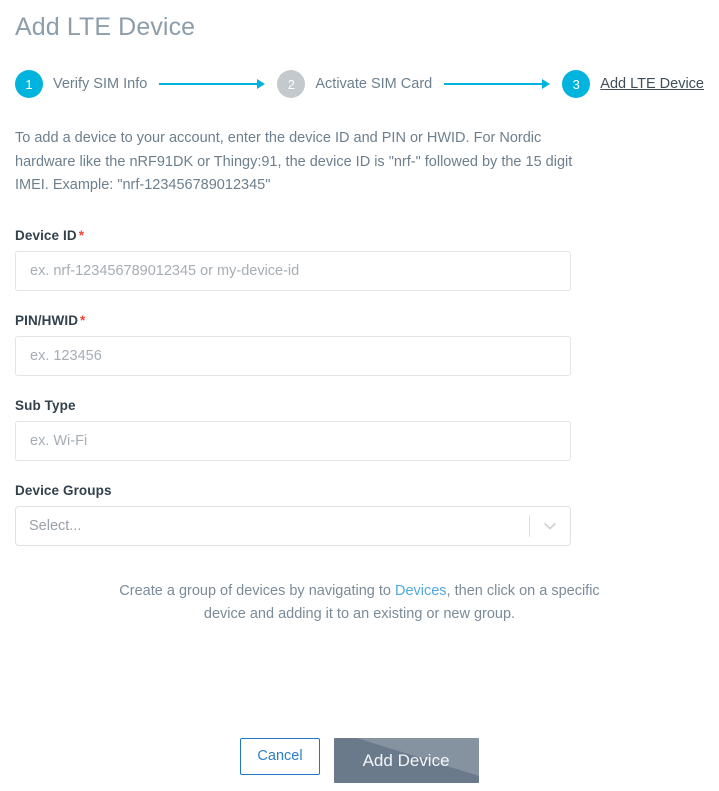 Image resolution: width=719 pixels, height=791 pixels. I want to click on field-sub-type: Sub Type, so click(359, 429).